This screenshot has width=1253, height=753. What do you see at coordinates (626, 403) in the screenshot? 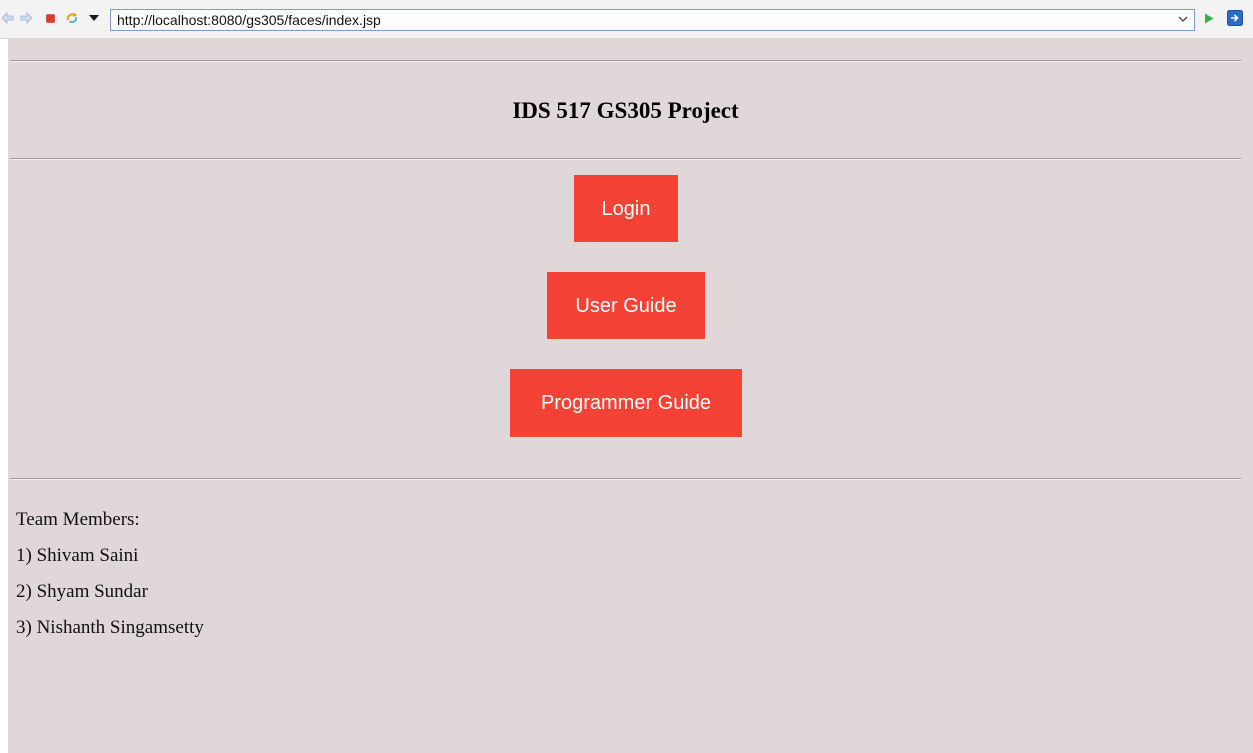
I see `programmer-guide-button: Programmer Guide` at bounding box center [626, 403].